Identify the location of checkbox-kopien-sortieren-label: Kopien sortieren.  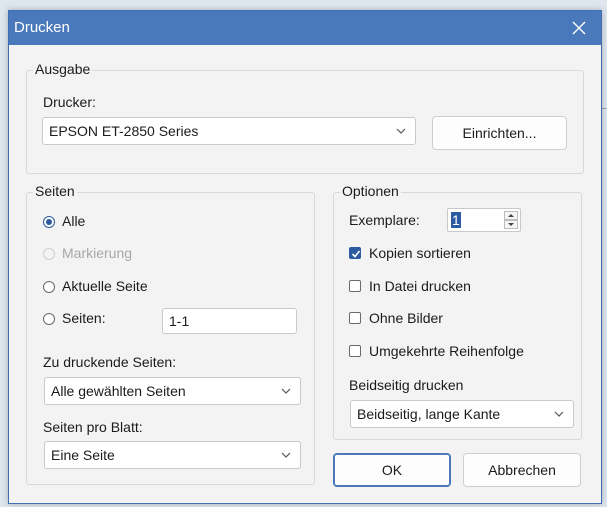
(420, 253).